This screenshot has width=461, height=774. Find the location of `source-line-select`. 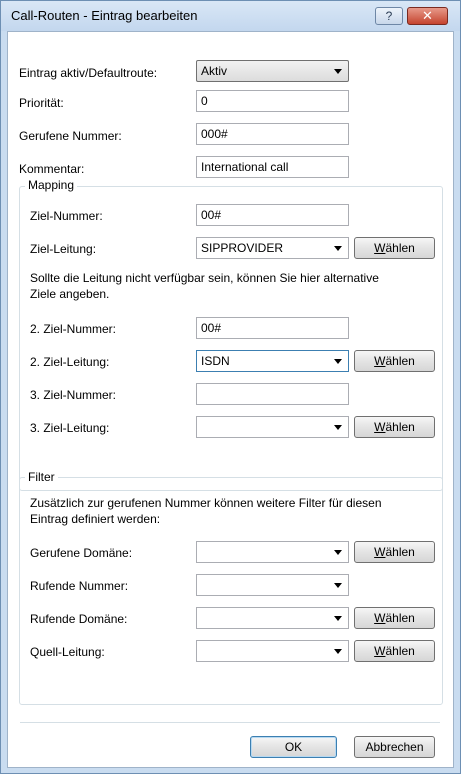

source-line-select is located at coordinates (272, 651).